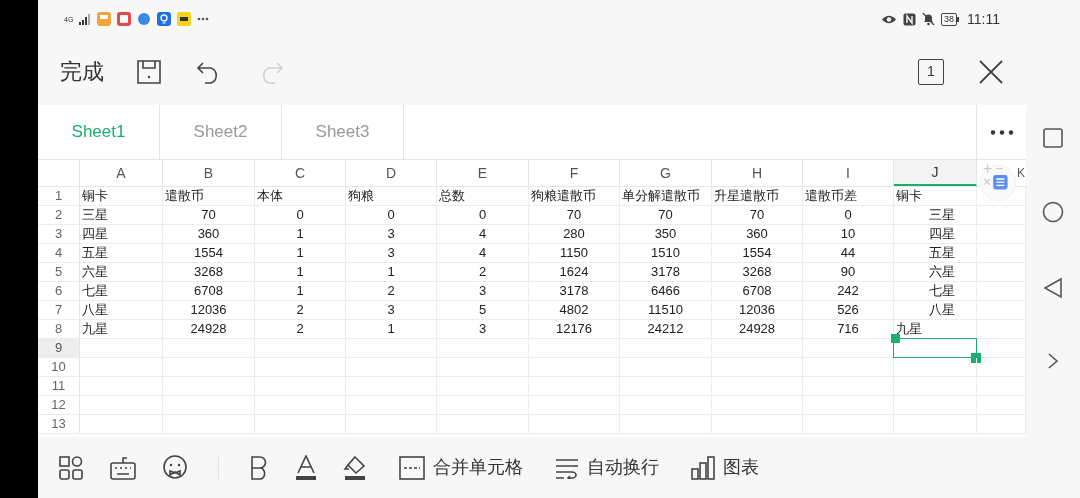  I want to click on table-cell-text: 遣散币, so click(184, 196).